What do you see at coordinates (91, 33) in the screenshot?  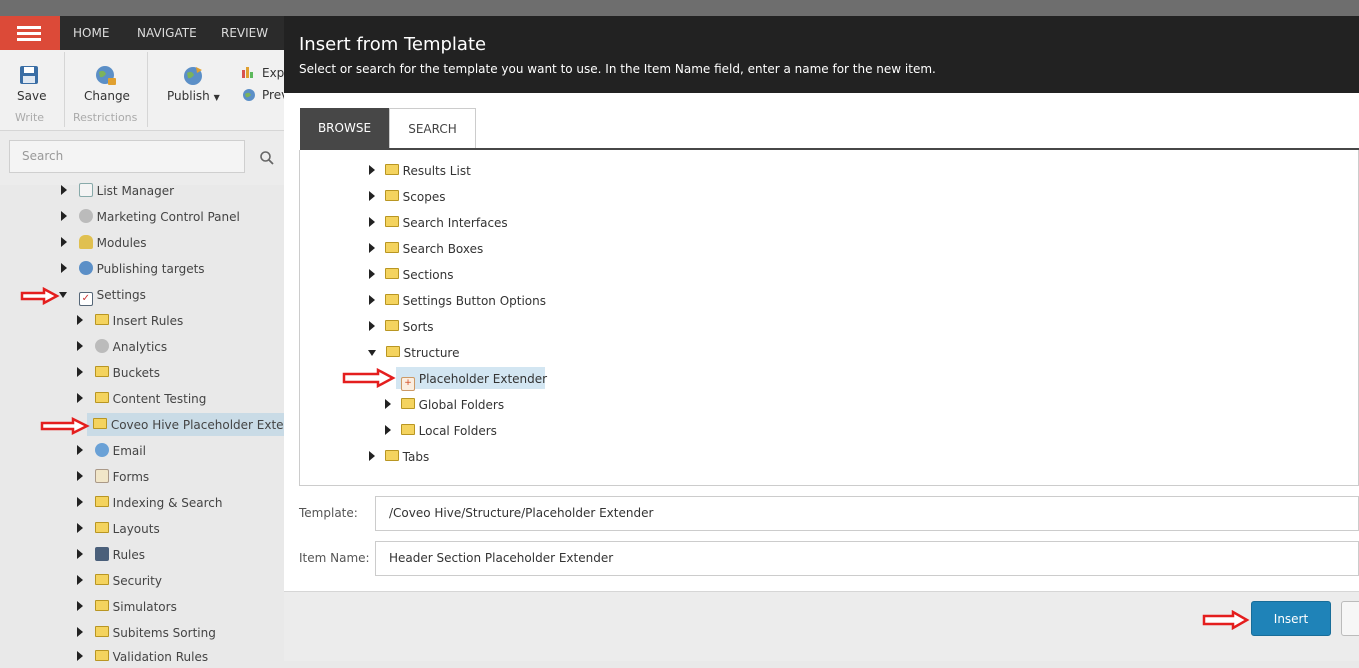 I see `tab-home: HOME` at bounding box center [91, 33].